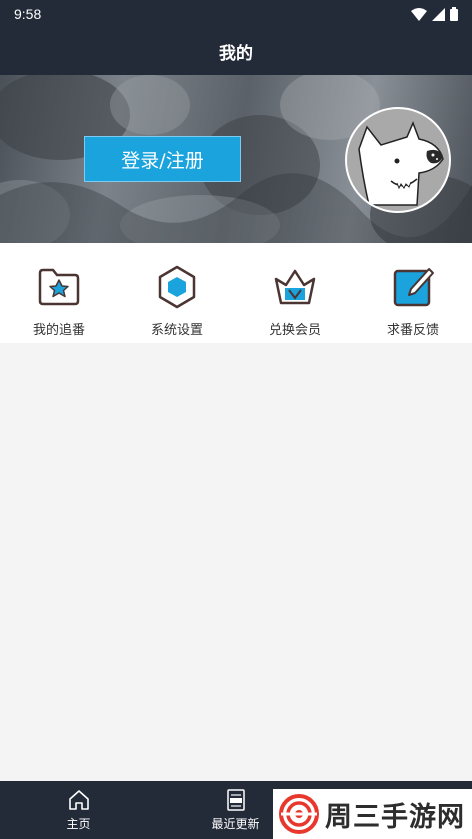 Image resolution: width=472 pixels, height=839 pixels. I want to click on battery-icon, so click(454, 14).